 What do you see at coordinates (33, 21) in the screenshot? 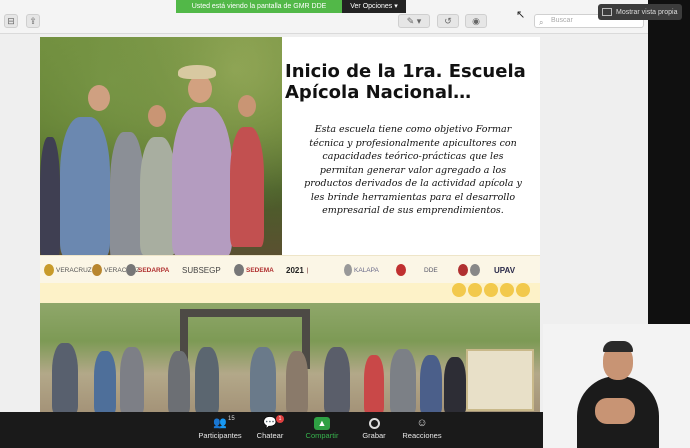
I see `upload-icon: ⇪` at bounding box center [33, 21].